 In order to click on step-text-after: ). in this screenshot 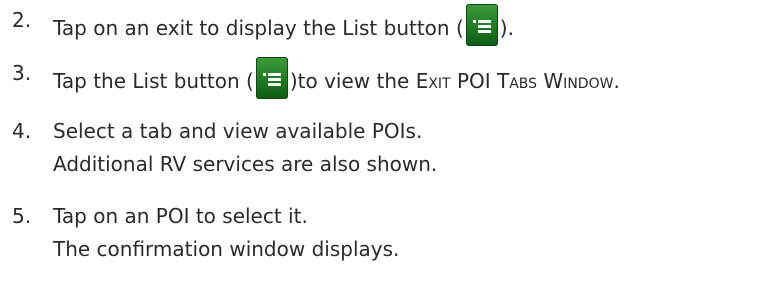, I will do `click(506, 28)`.